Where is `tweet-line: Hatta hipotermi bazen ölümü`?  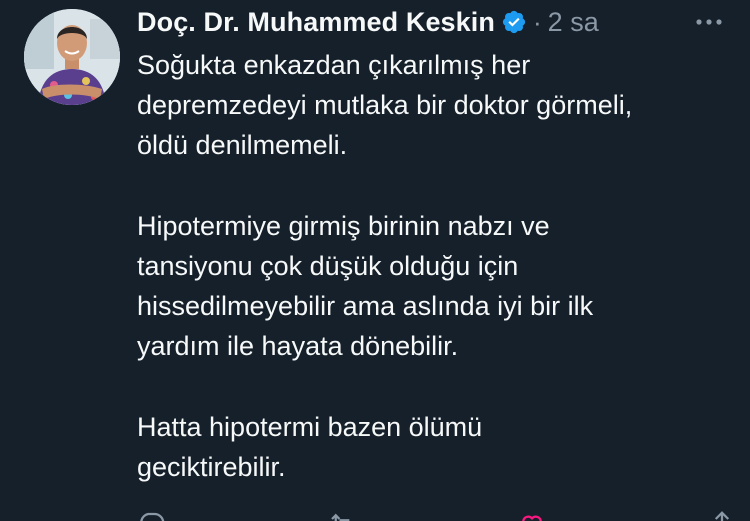
tweet-line: Hatta hipotermi bazen ölümü is located at coordinates (310, 427).